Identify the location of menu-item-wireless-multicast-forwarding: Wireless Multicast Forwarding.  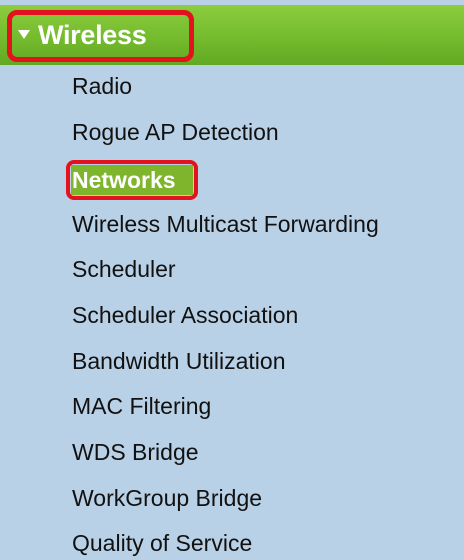
(225, 224).